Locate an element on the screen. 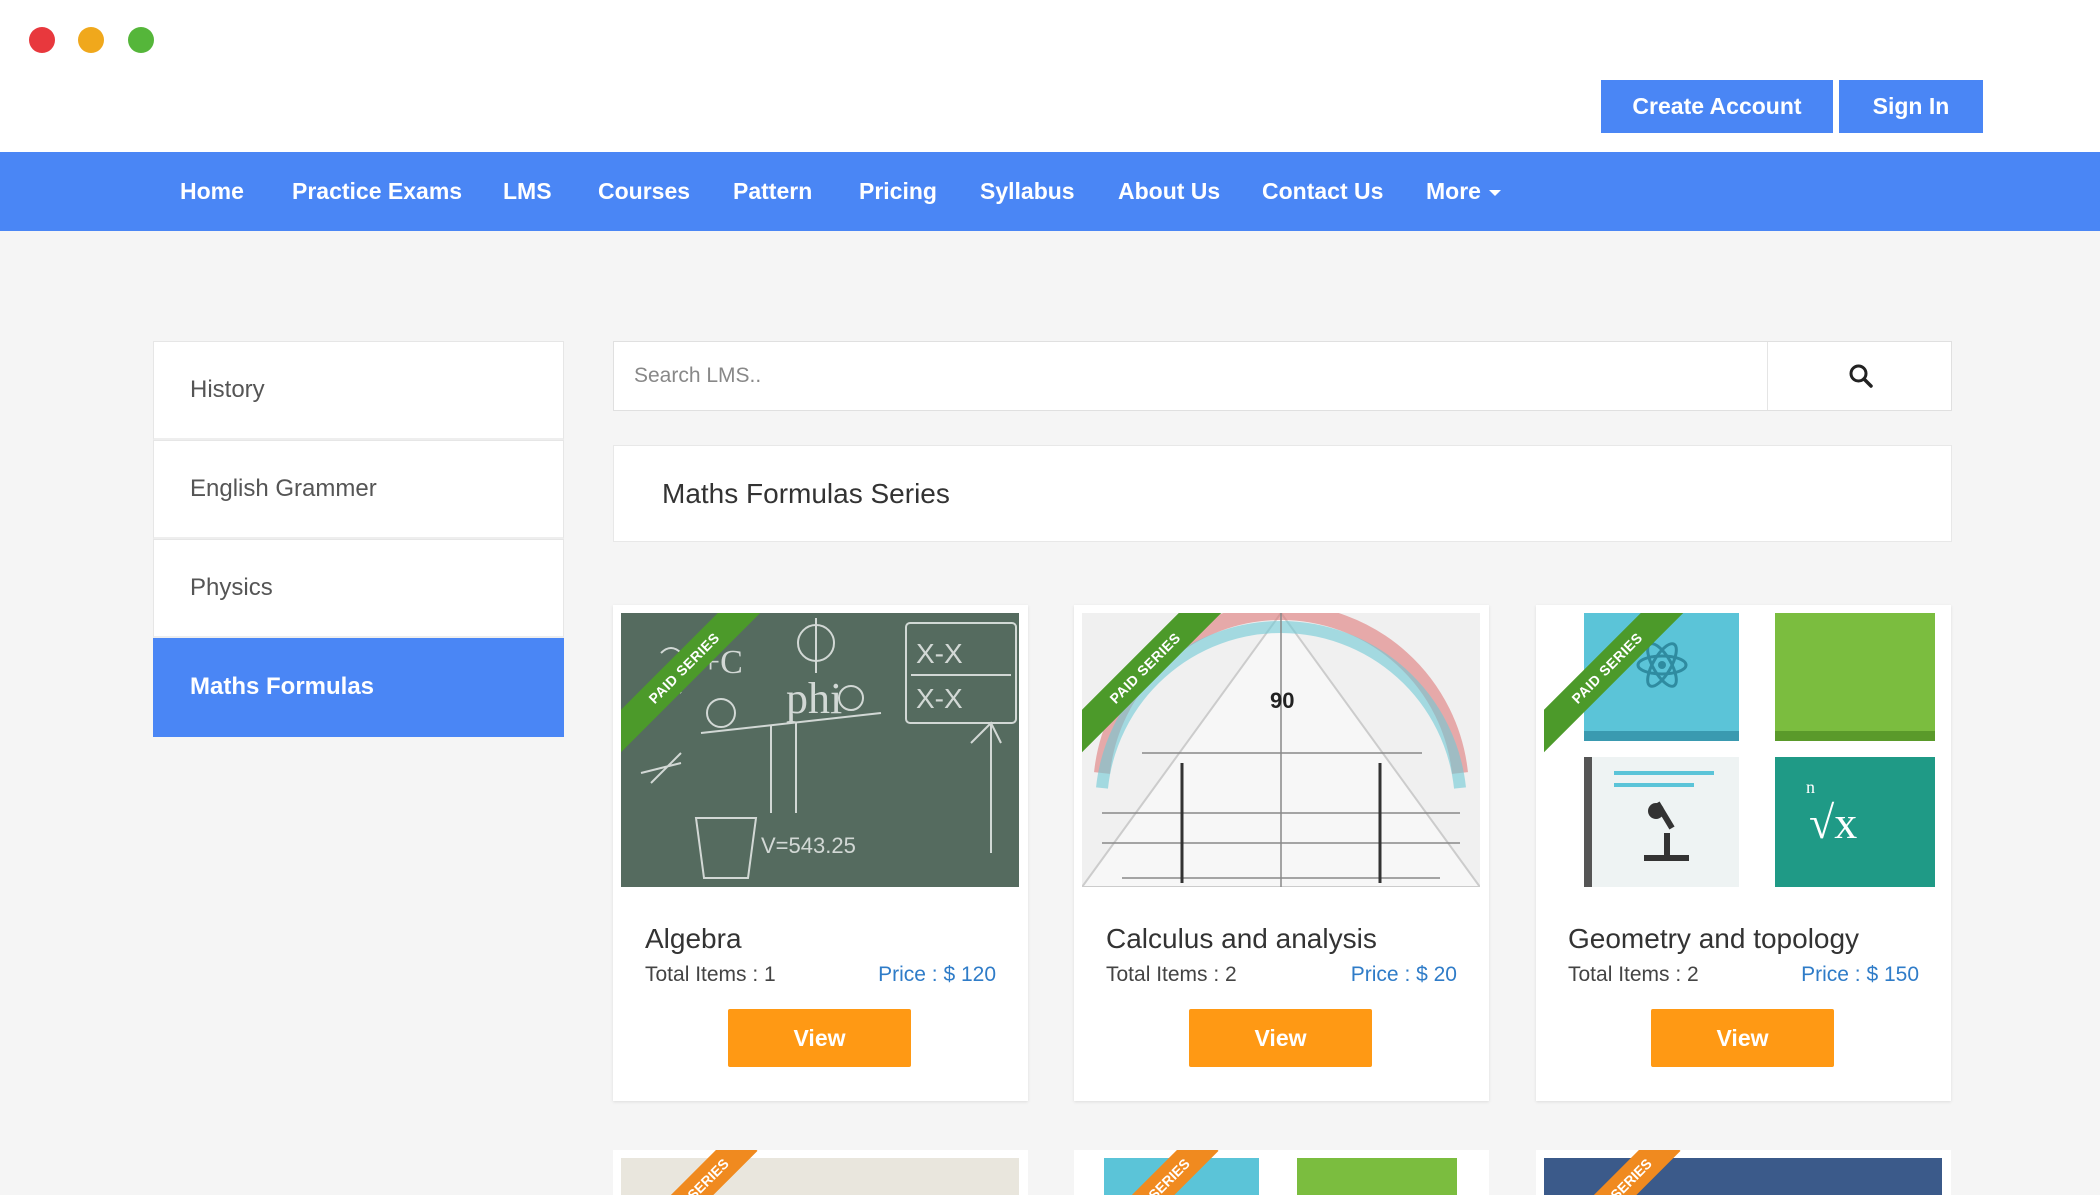  svg-text: V=543.25 is located at coordinates (808, 845).